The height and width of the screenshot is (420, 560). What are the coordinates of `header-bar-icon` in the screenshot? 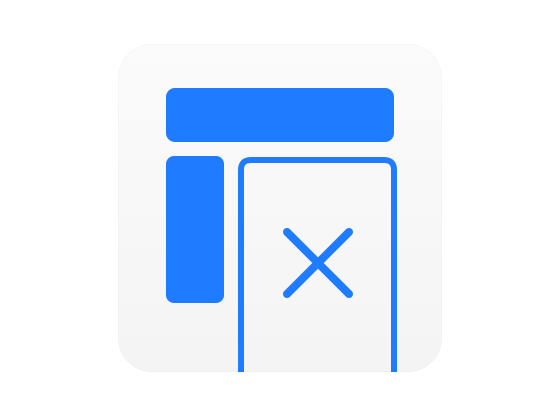 It's located at (280, 115).